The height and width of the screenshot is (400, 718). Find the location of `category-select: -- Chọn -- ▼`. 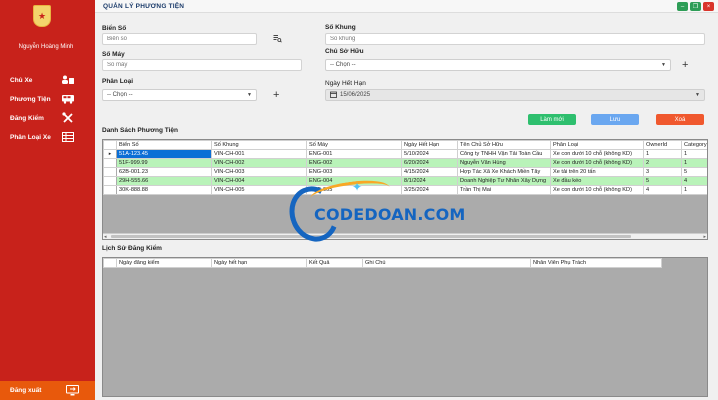

category-select: -- Chọn -- ▼ is located at coordinates (179, 95).